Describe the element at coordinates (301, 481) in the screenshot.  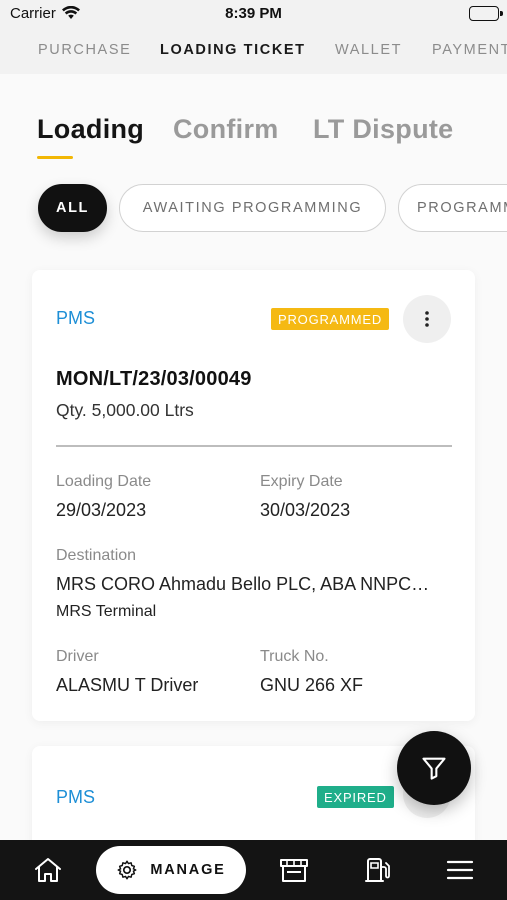
I see `expiry-date-label: Expiry Date` at that location.